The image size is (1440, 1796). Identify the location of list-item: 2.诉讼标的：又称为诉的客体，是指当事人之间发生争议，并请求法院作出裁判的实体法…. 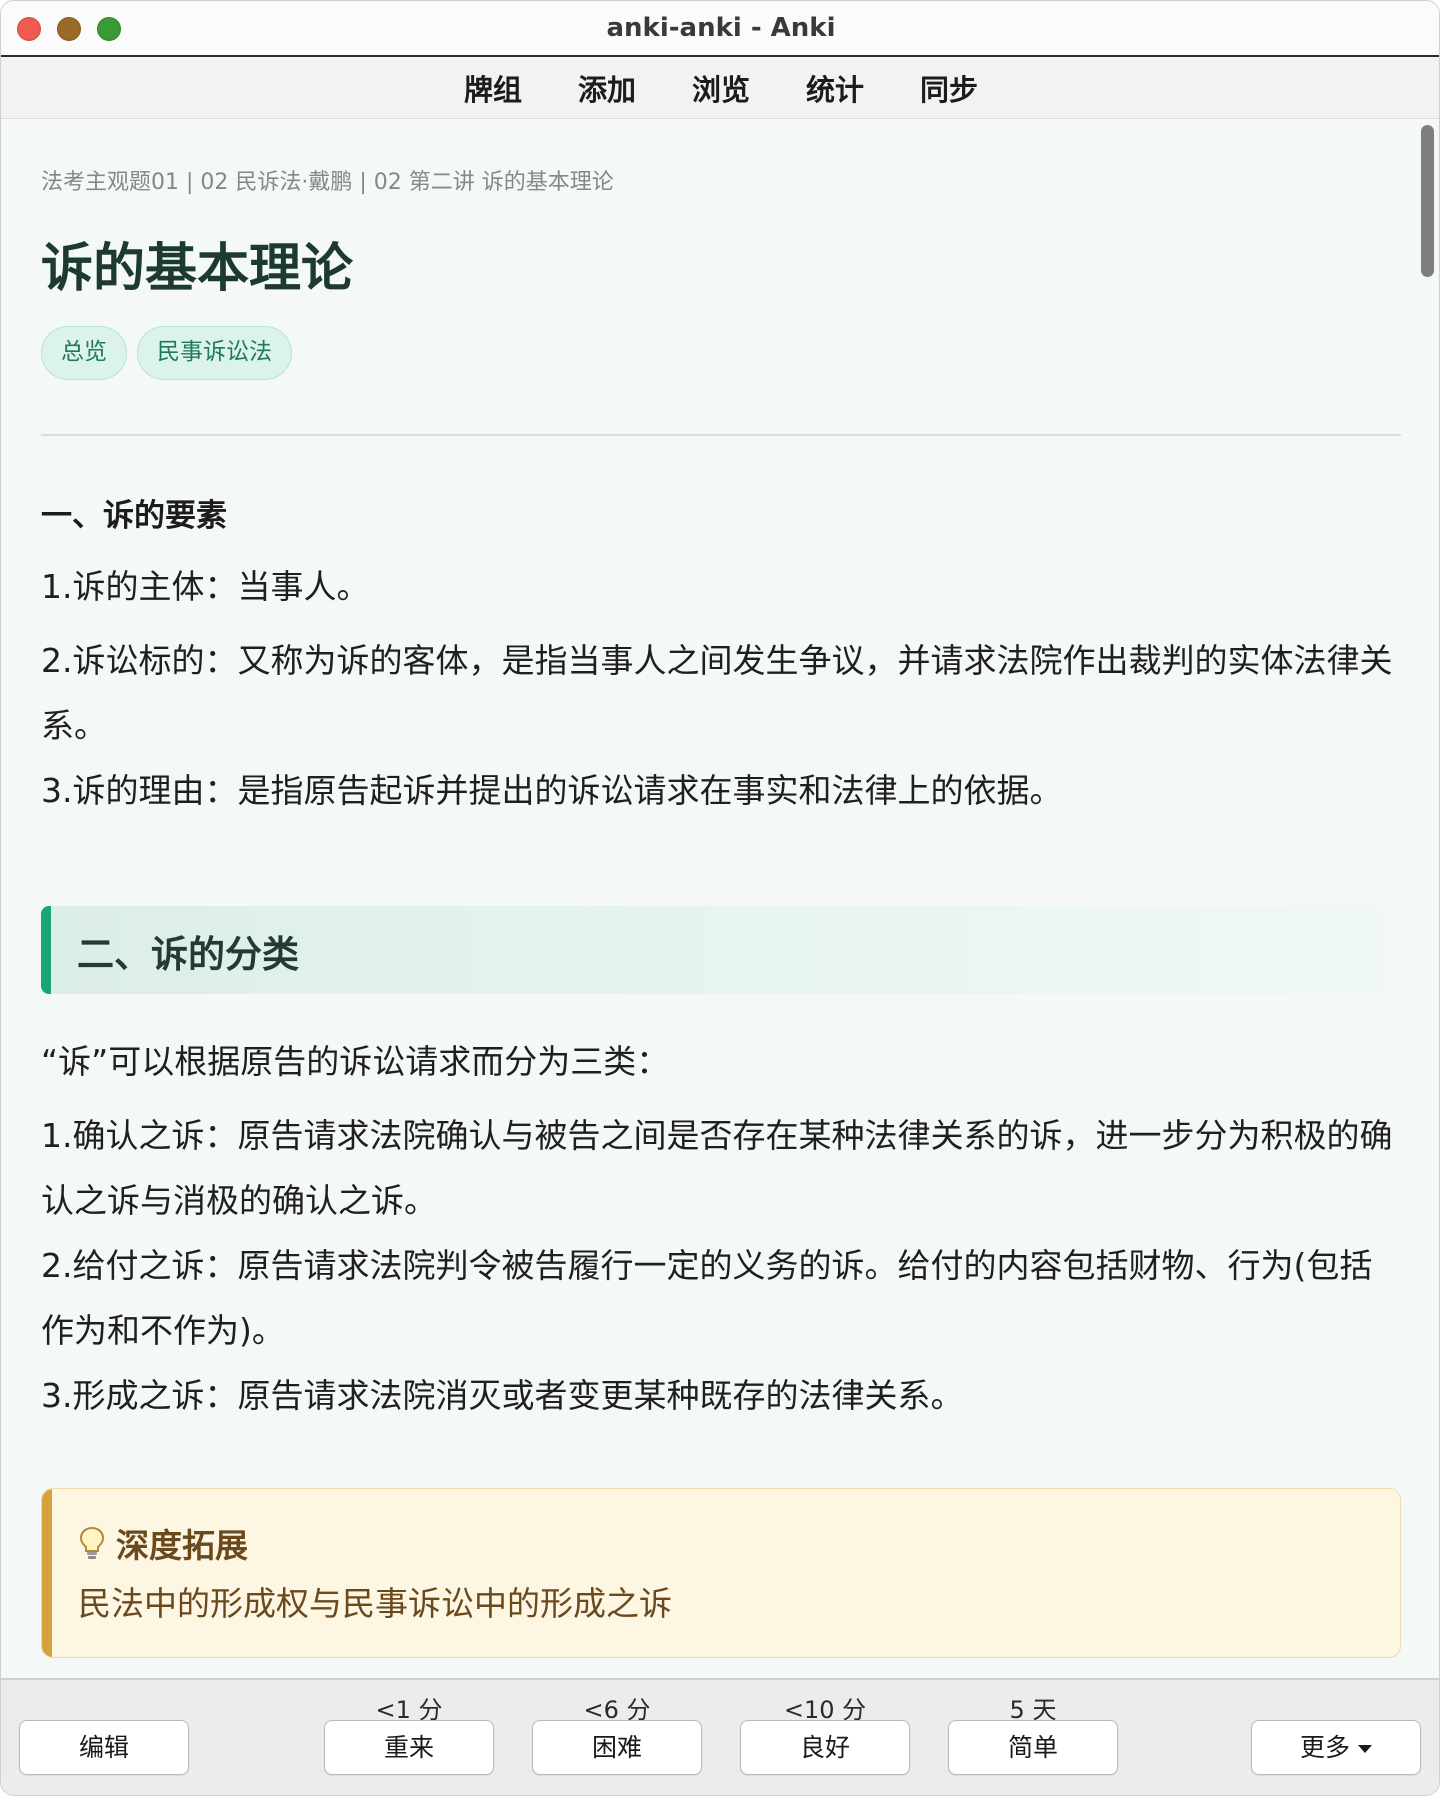
(717, 693).